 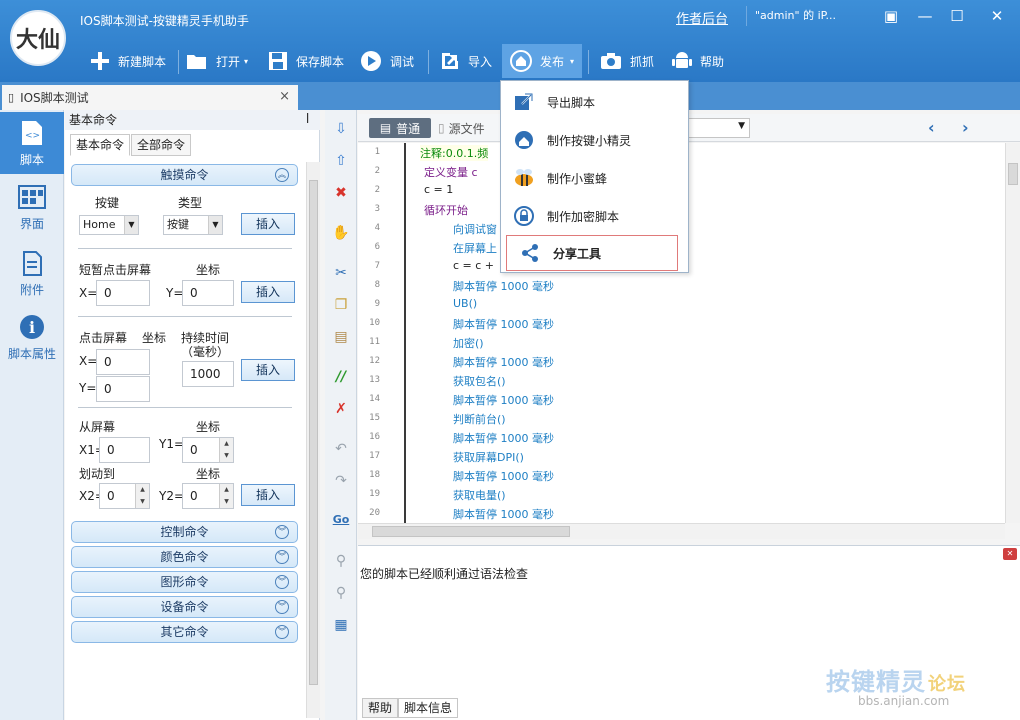 What do you see at coordinates (124, 496) in the screenshot?
I see `swipe-x2-input: 0 ▲ ▼` at bounding box center [124, 496].